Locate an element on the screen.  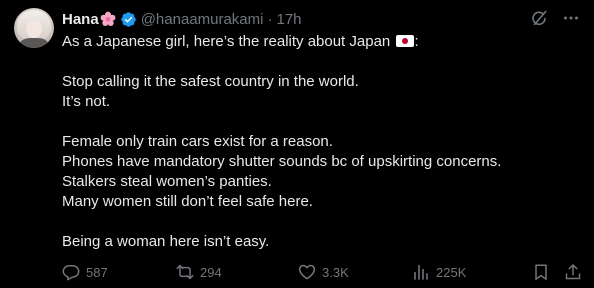
cherry-blossom-icon is located at coordinates (108, 18).